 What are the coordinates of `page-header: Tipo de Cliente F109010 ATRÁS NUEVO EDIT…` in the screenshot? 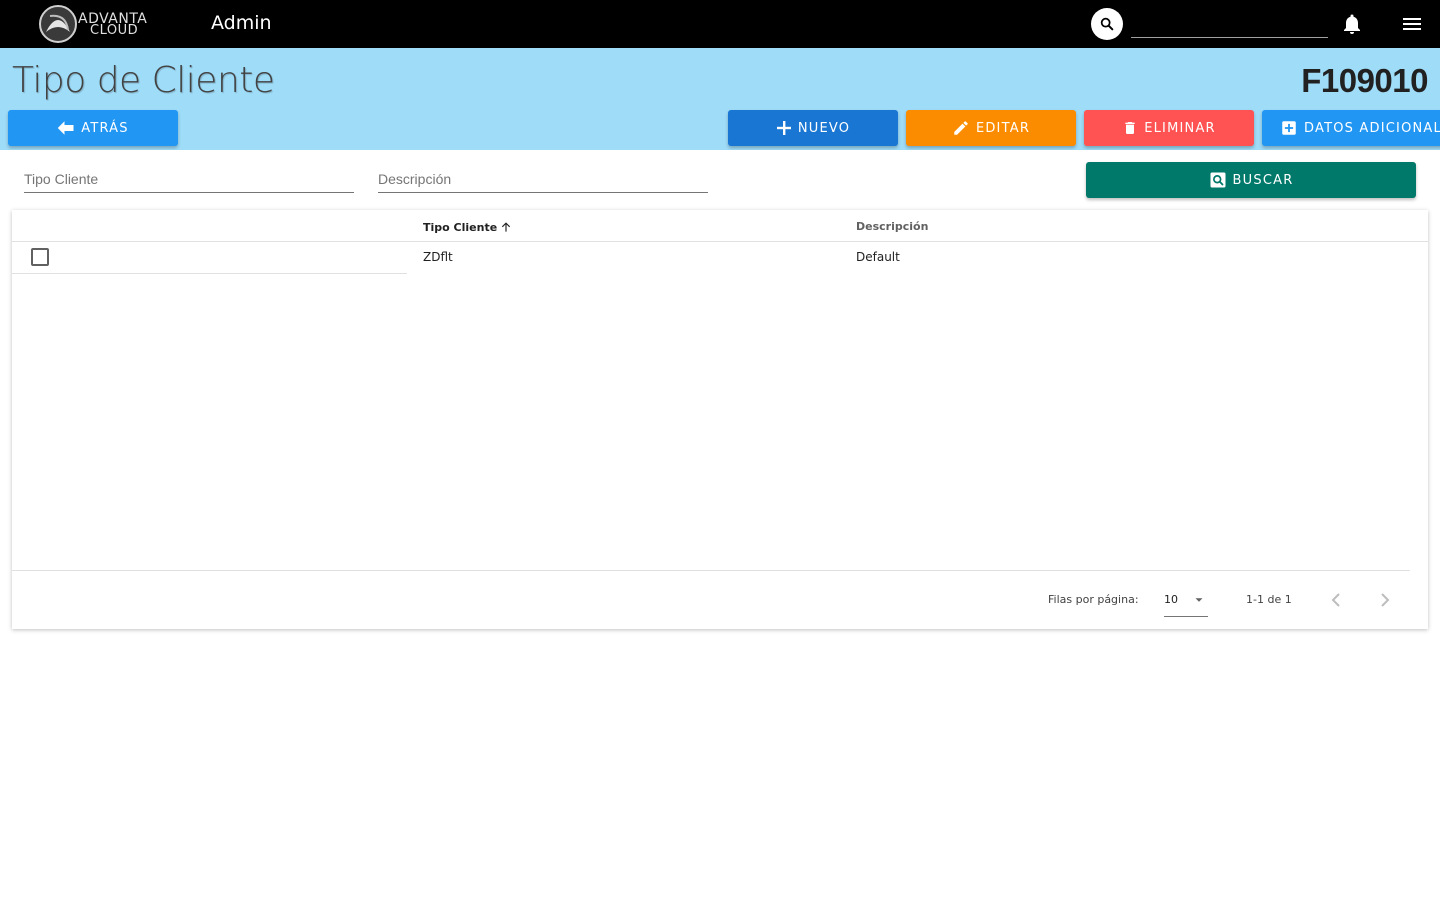 It's located at (720, 99).